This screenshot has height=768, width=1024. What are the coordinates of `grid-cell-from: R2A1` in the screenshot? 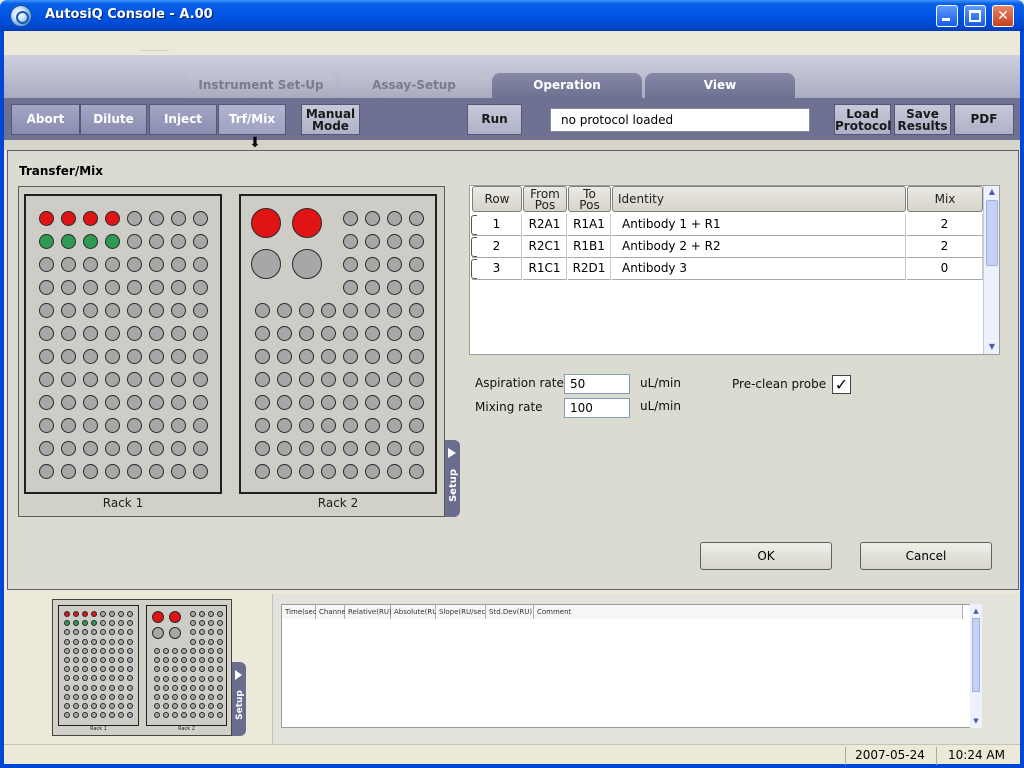 It's located at (545, 225).